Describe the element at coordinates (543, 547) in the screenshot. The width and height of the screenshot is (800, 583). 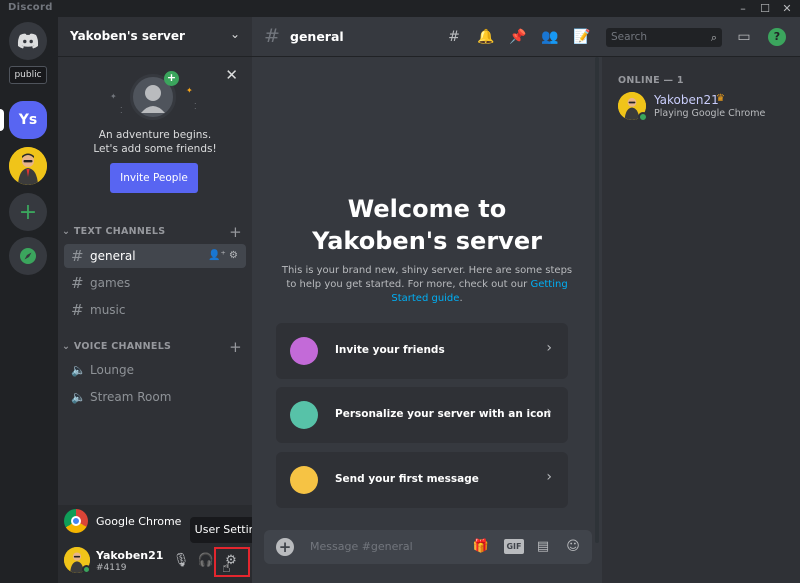
I see `sticker-icon: ▤` at that location.